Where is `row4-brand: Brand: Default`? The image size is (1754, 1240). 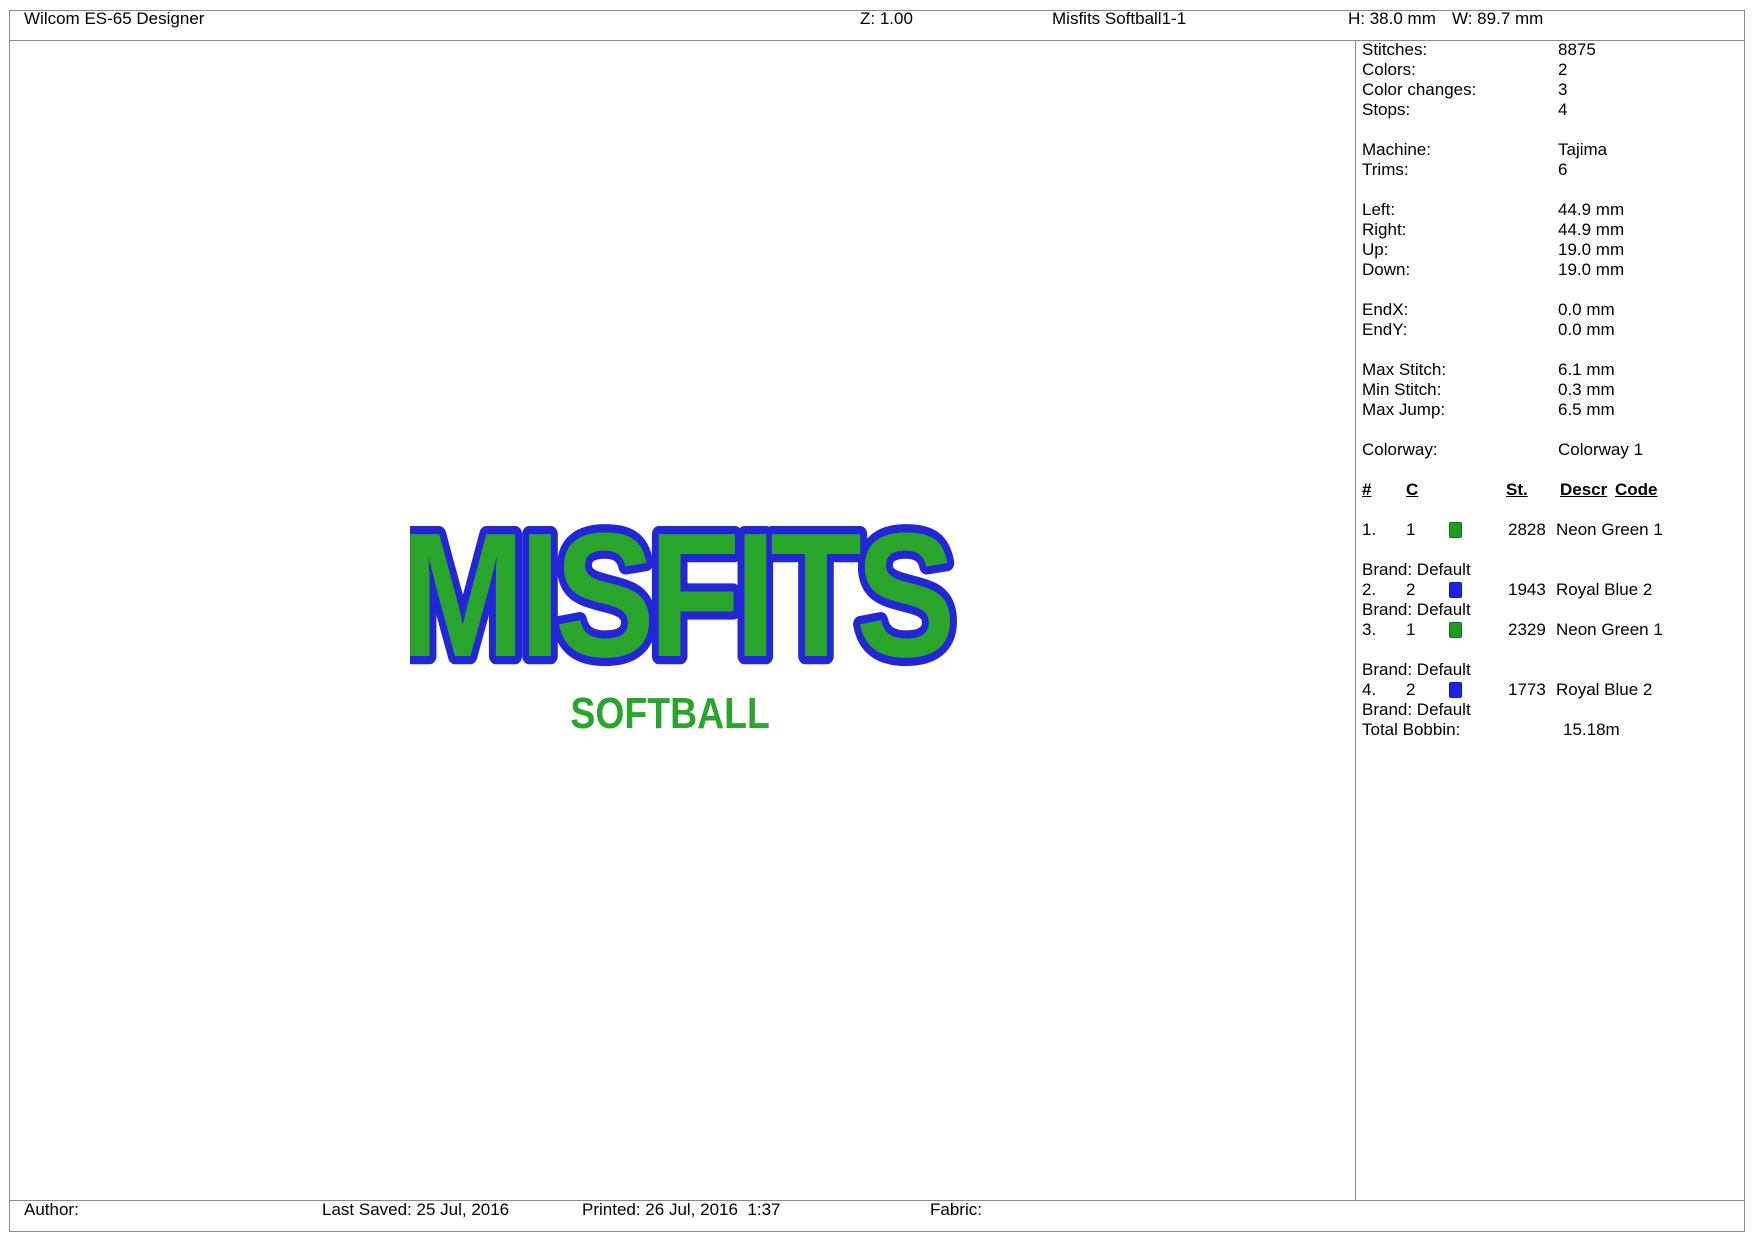 row4-brand: Brand: Default is located at coordinates (1416, 709).